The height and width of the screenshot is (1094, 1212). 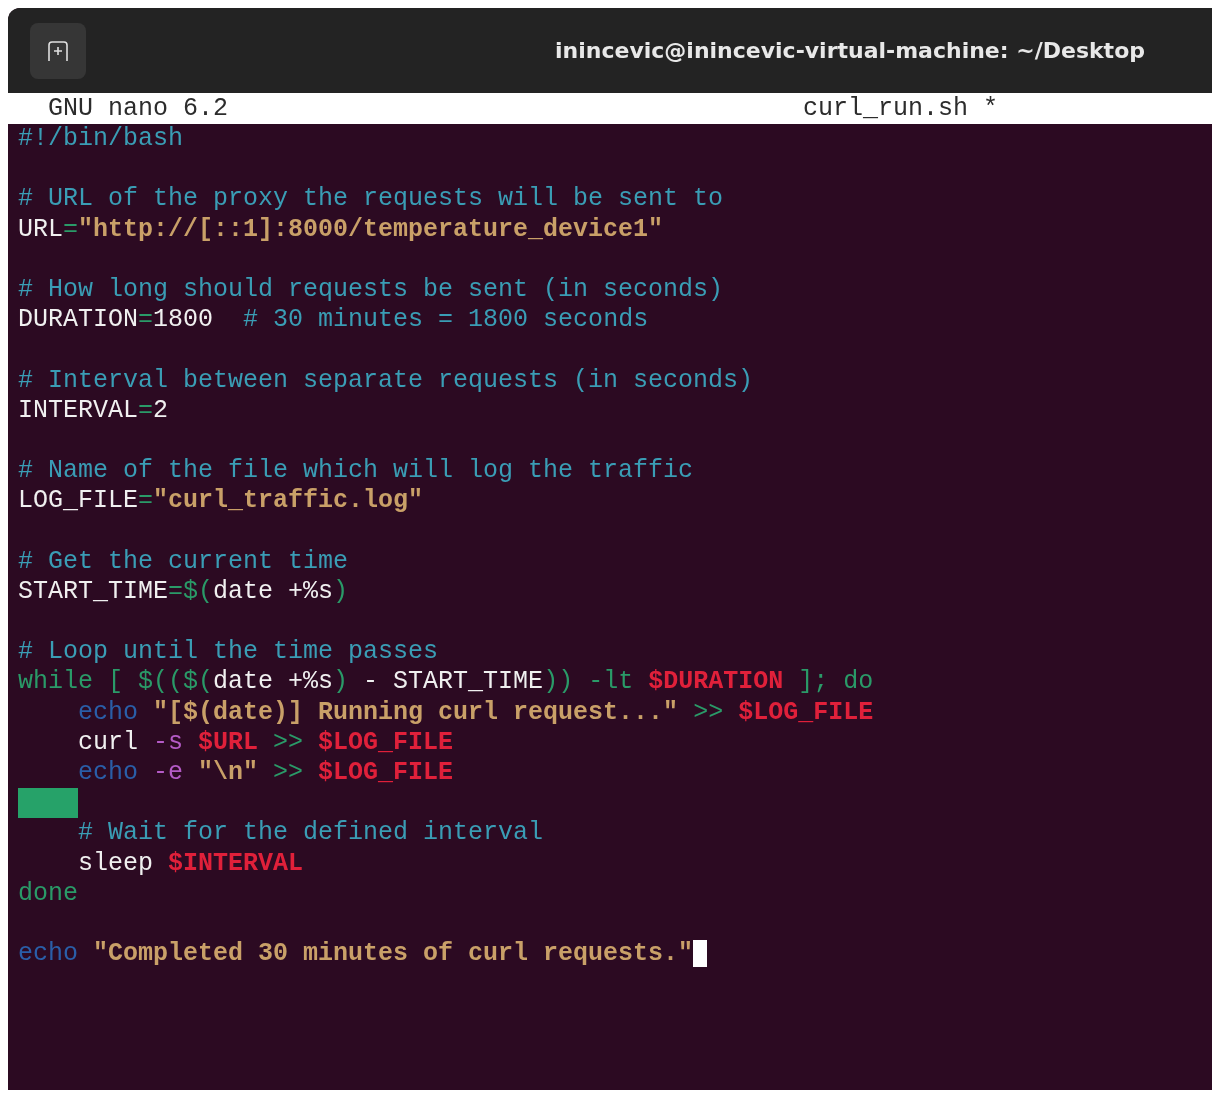 I want to click on code-line: LOG_FILE="curl_traffic.log", so click(x=221, y=501).